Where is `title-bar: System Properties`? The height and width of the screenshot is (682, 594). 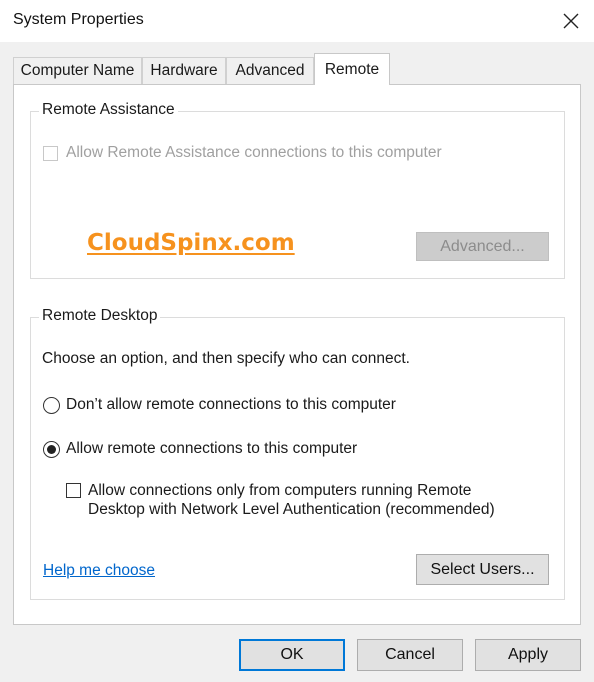 title-bar: System Properties is located at coordinates (297, 21).